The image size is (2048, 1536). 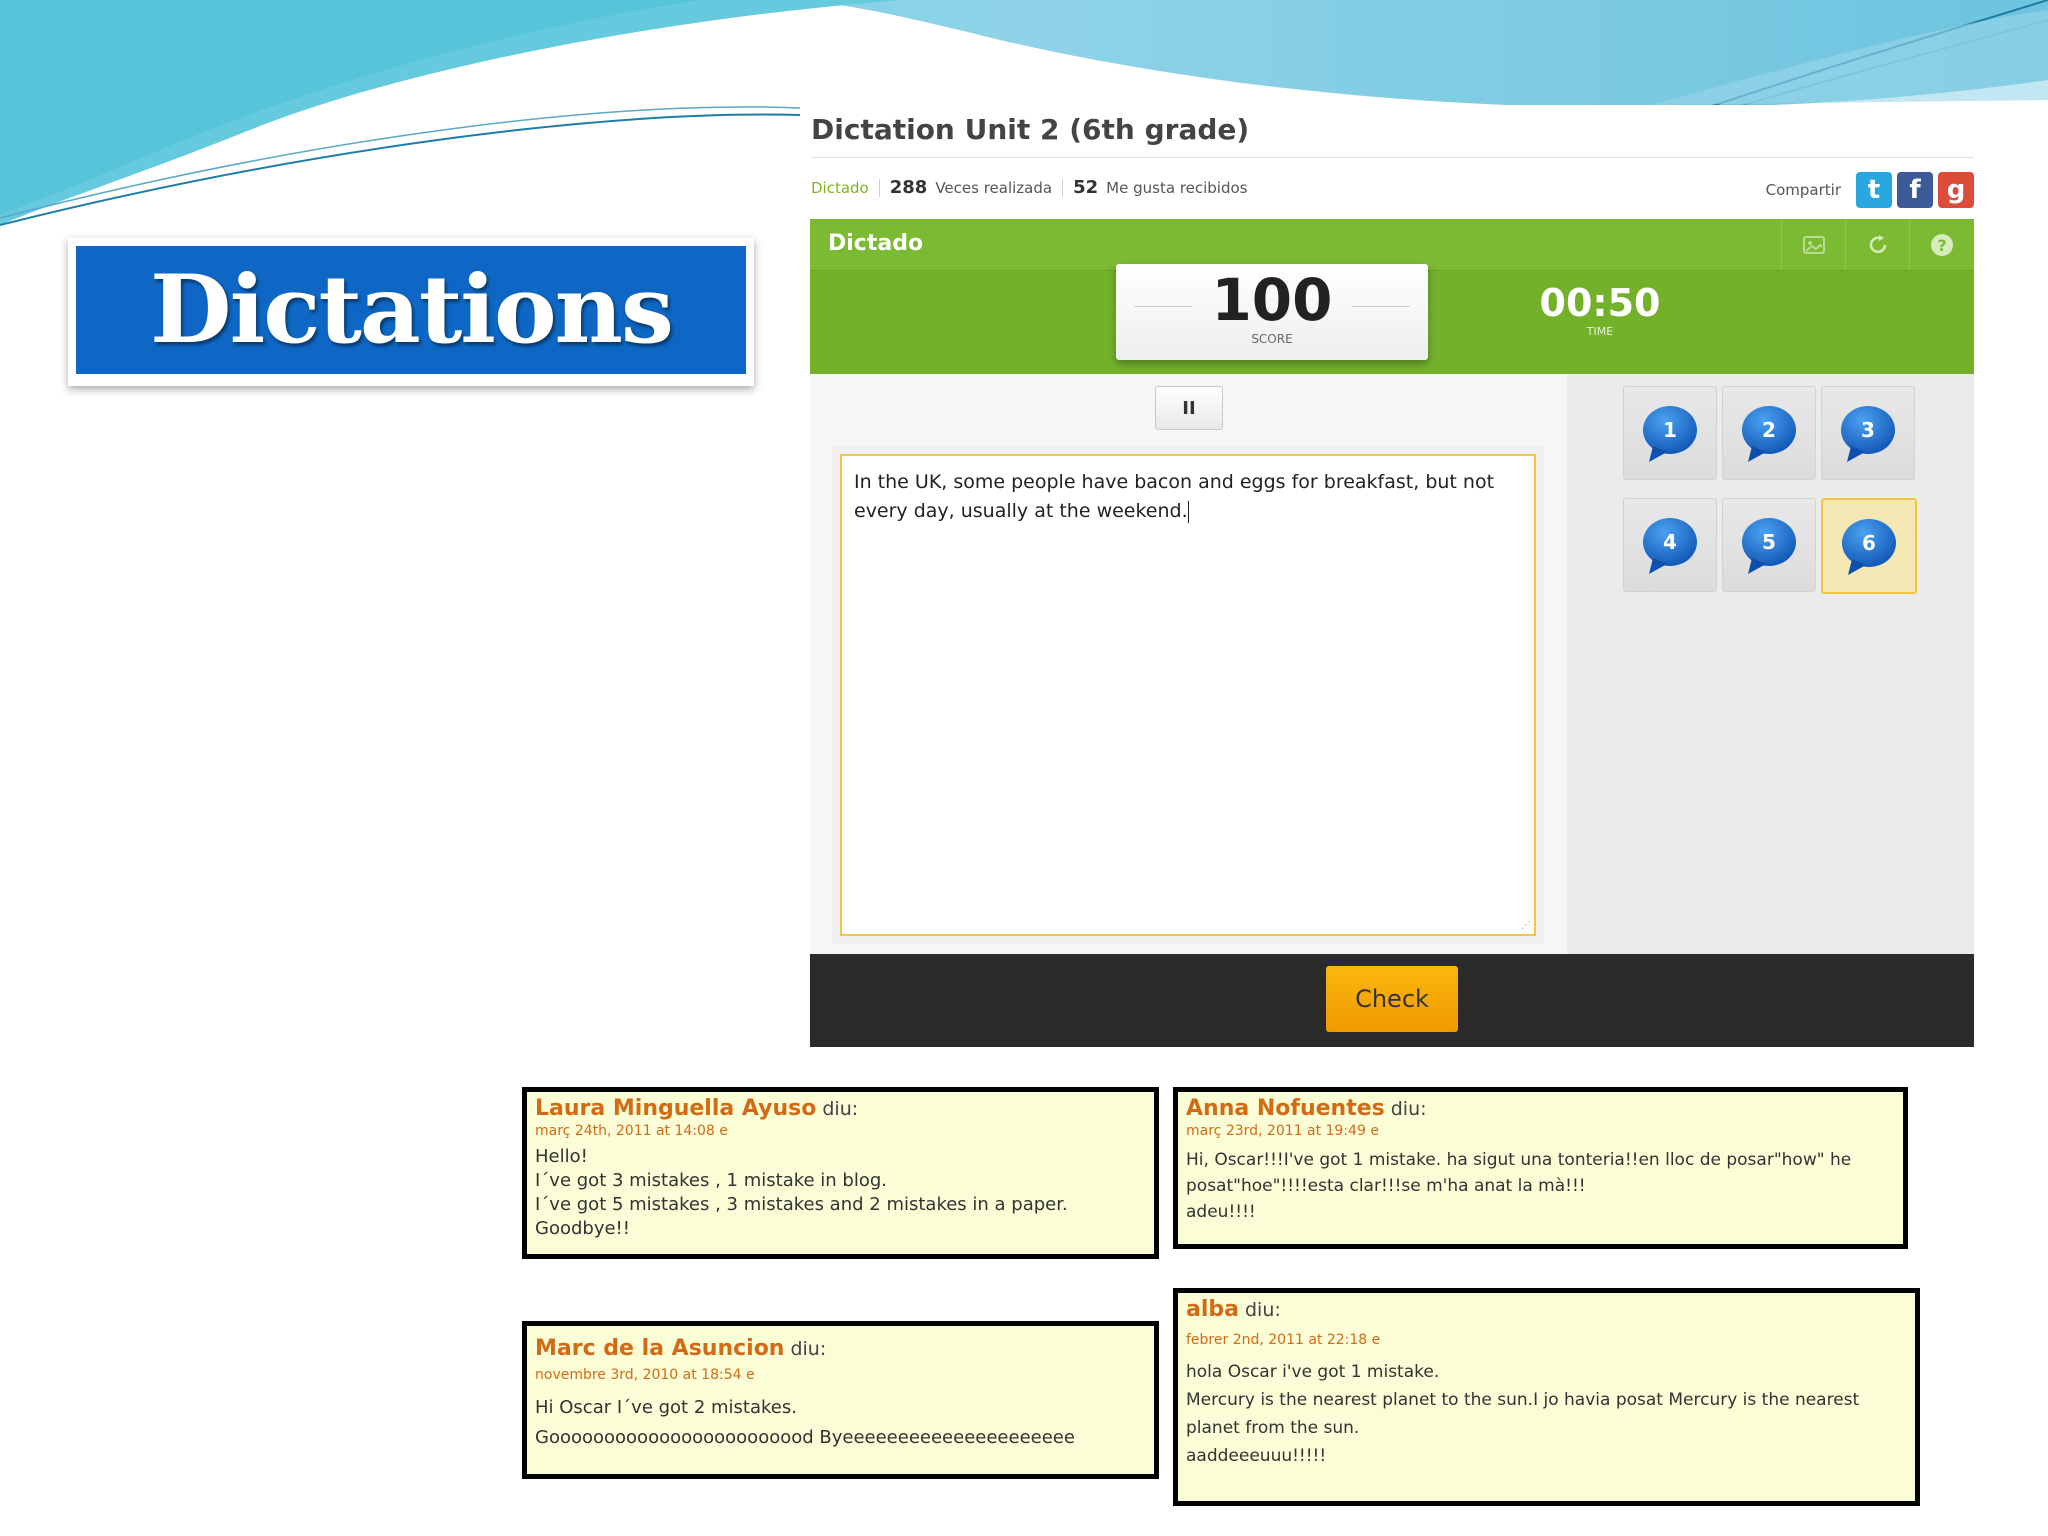 I want to click on restart-button, so click(x=1877, y=244).